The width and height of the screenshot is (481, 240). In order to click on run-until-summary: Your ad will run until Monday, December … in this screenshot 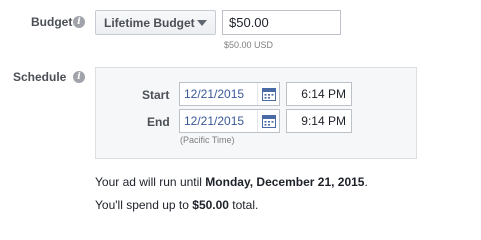, I will do `click(231, 182)`.